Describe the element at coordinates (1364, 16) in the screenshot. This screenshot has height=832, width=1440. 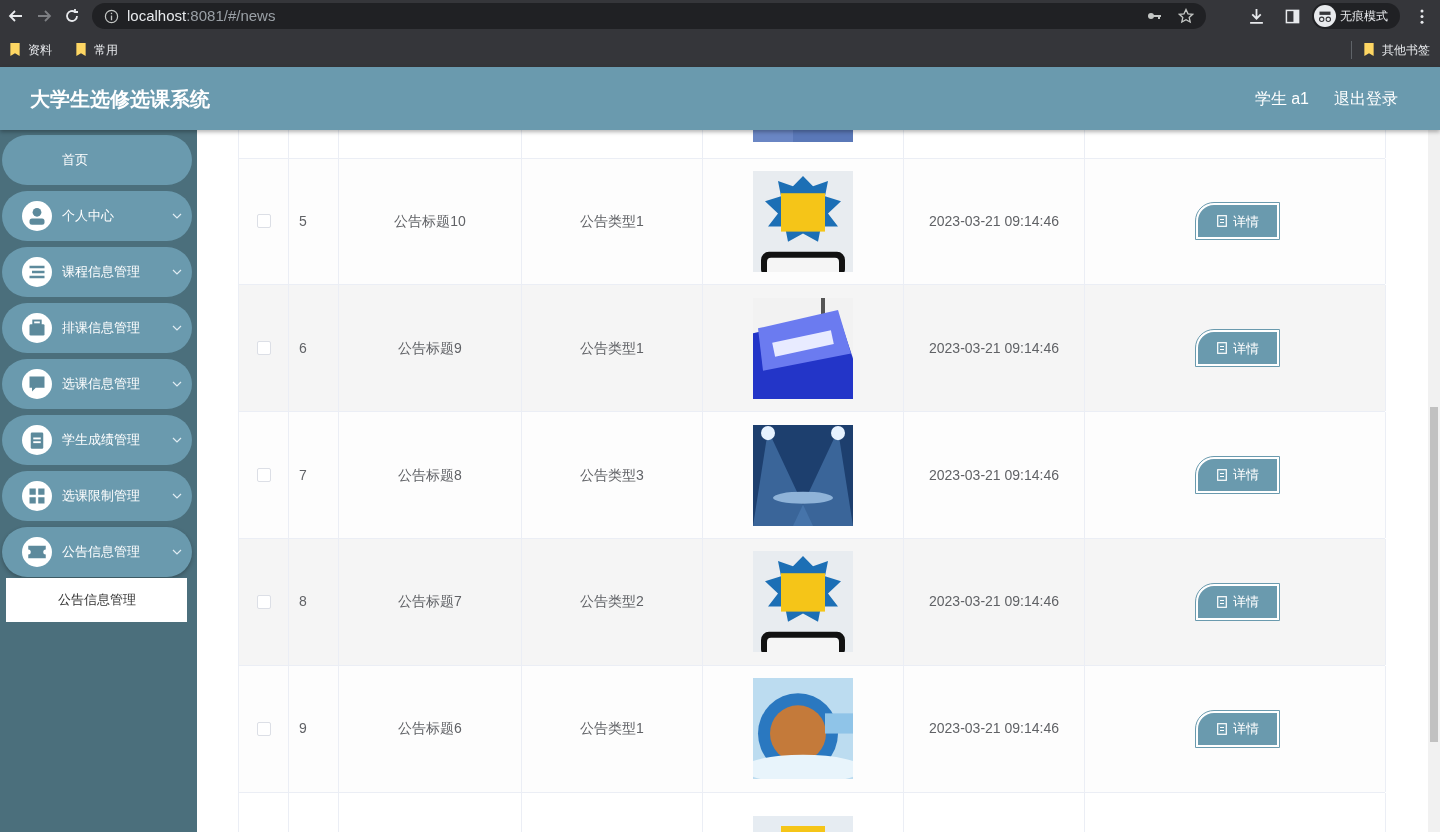
I see `incognito-label: 无痕模式` at that location.